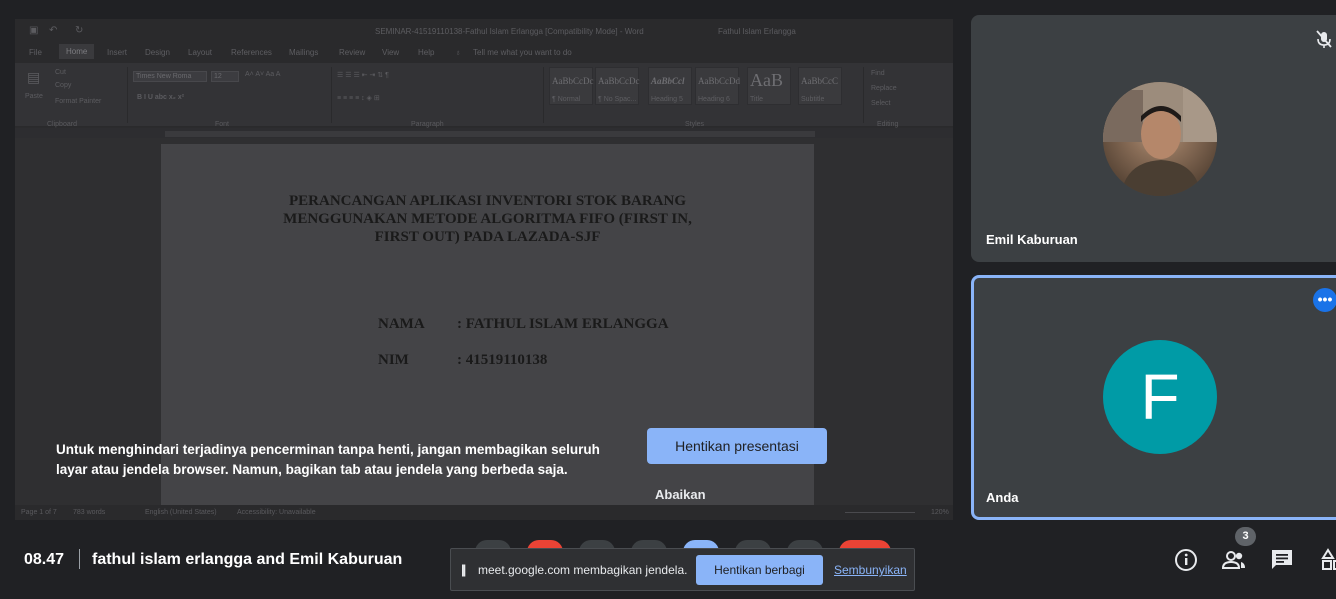 Image resolution: width=1336 pixels, height=599 pixels. Describe the element at coordinates (940, 512) in the screenshot. I see `zoom-level: 120%` at that location.